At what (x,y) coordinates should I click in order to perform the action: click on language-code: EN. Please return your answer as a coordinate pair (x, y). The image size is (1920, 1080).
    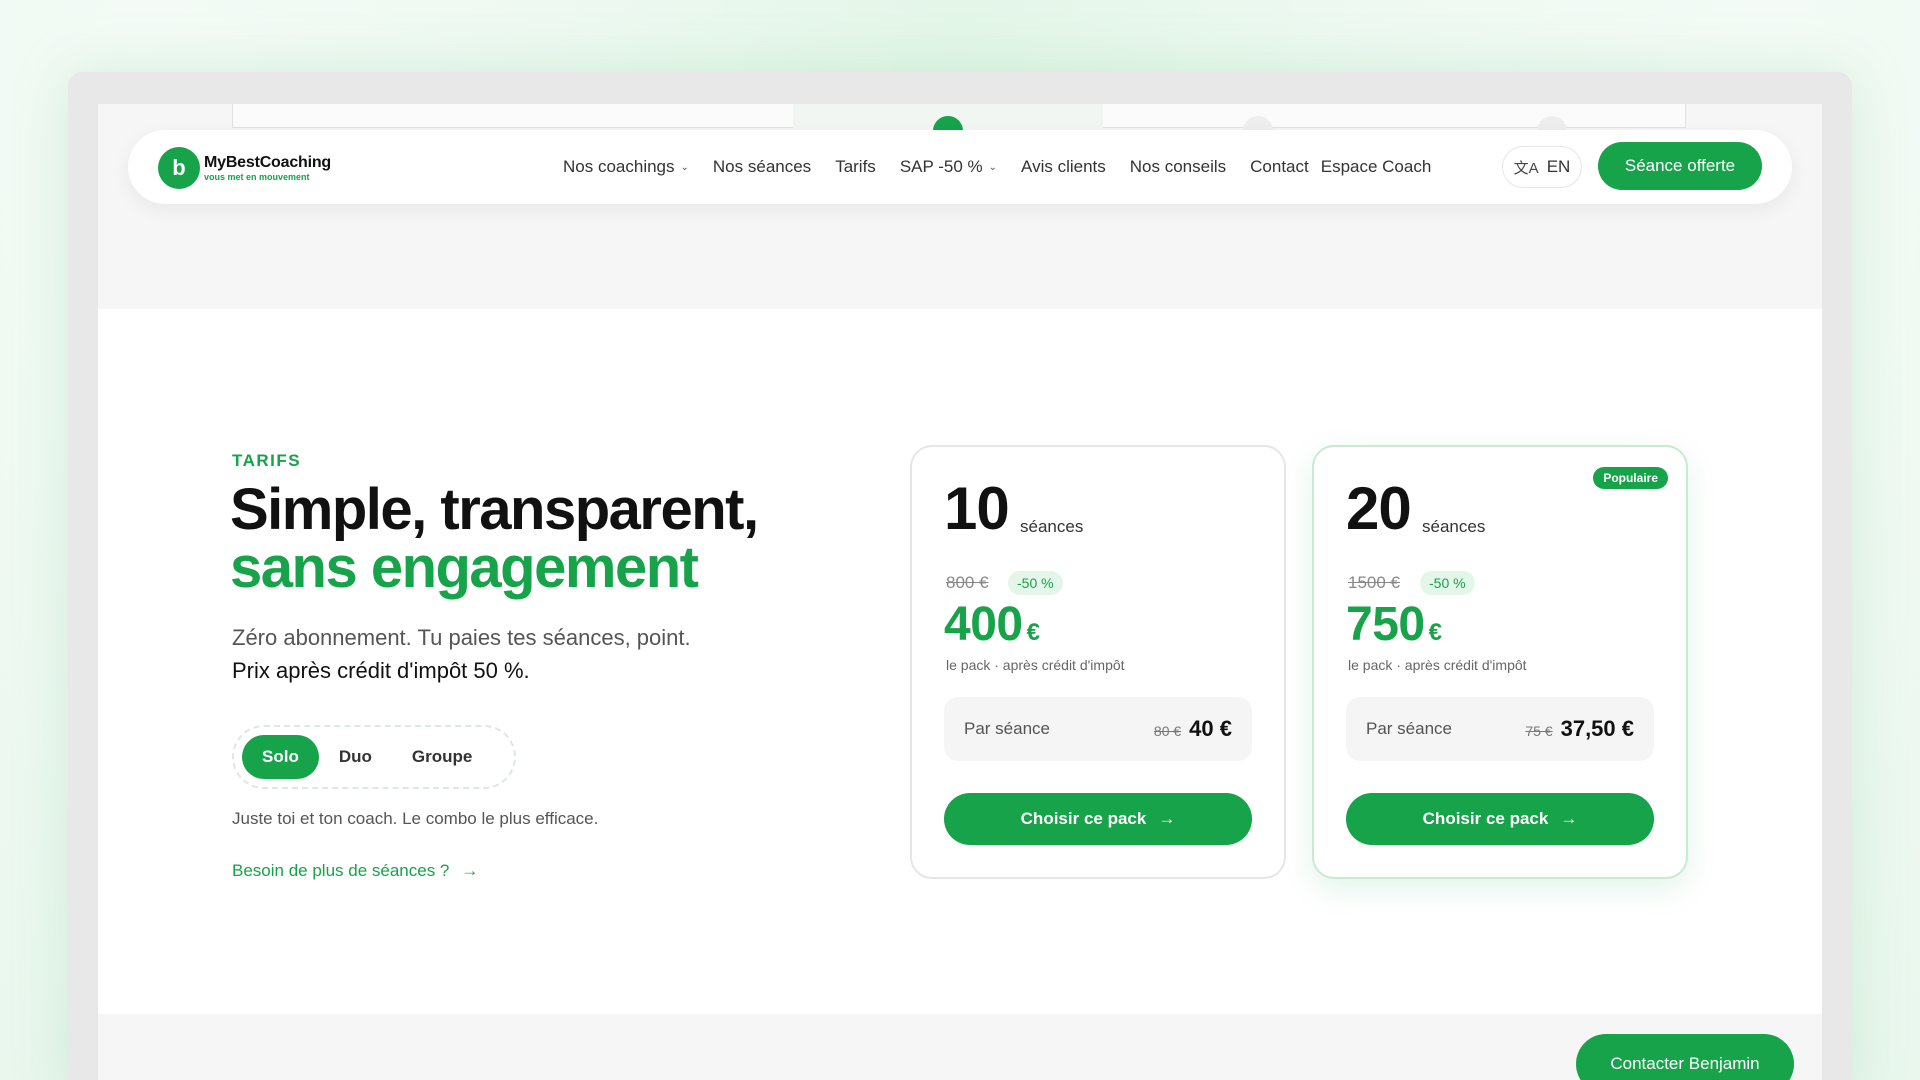
    Looking at the image, I should click on (1558, 166).